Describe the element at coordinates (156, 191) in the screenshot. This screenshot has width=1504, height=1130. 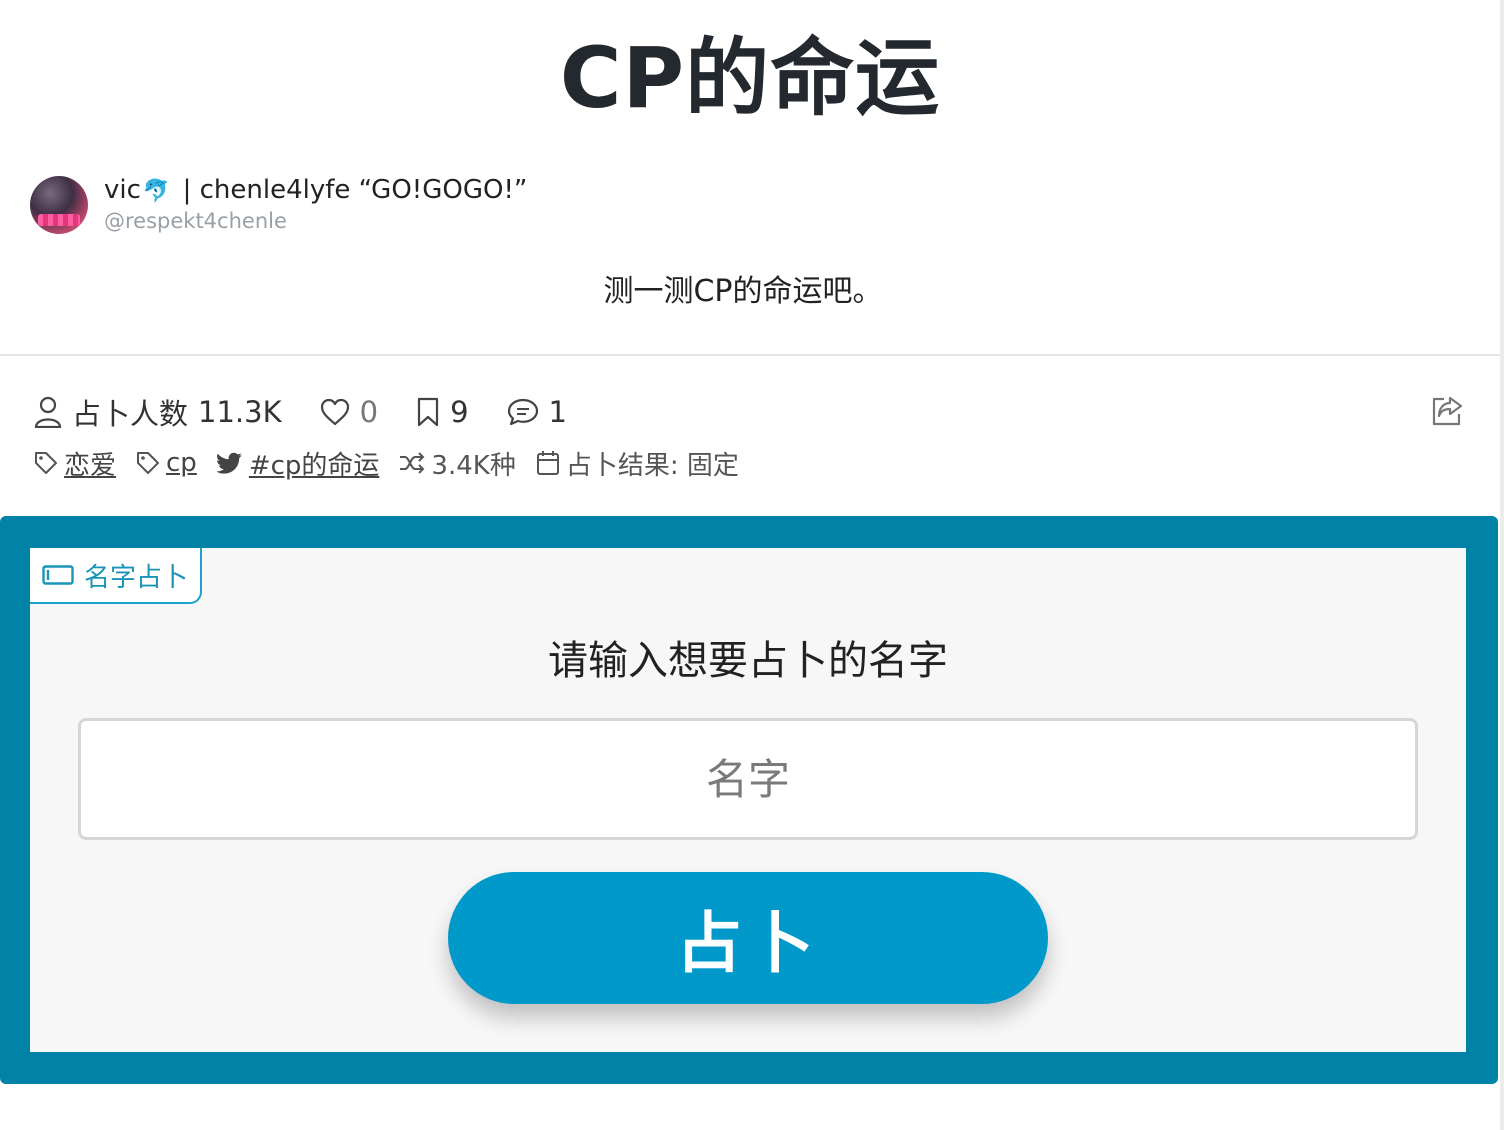
I see `dolphin-emoji: 🐬` at that location.